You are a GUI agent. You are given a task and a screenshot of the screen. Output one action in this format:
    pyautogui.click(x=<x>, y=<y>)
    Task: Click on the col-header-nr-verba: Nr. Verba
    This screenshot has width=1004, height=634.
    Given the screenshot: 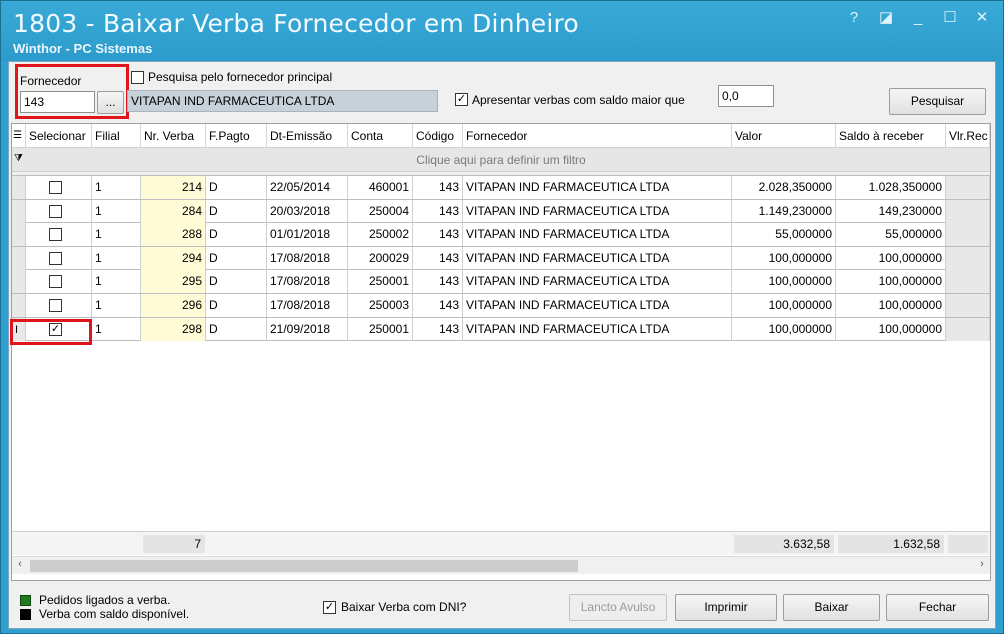 What is the action you would take?
    pyautogui.click(x=173, y=136)
    